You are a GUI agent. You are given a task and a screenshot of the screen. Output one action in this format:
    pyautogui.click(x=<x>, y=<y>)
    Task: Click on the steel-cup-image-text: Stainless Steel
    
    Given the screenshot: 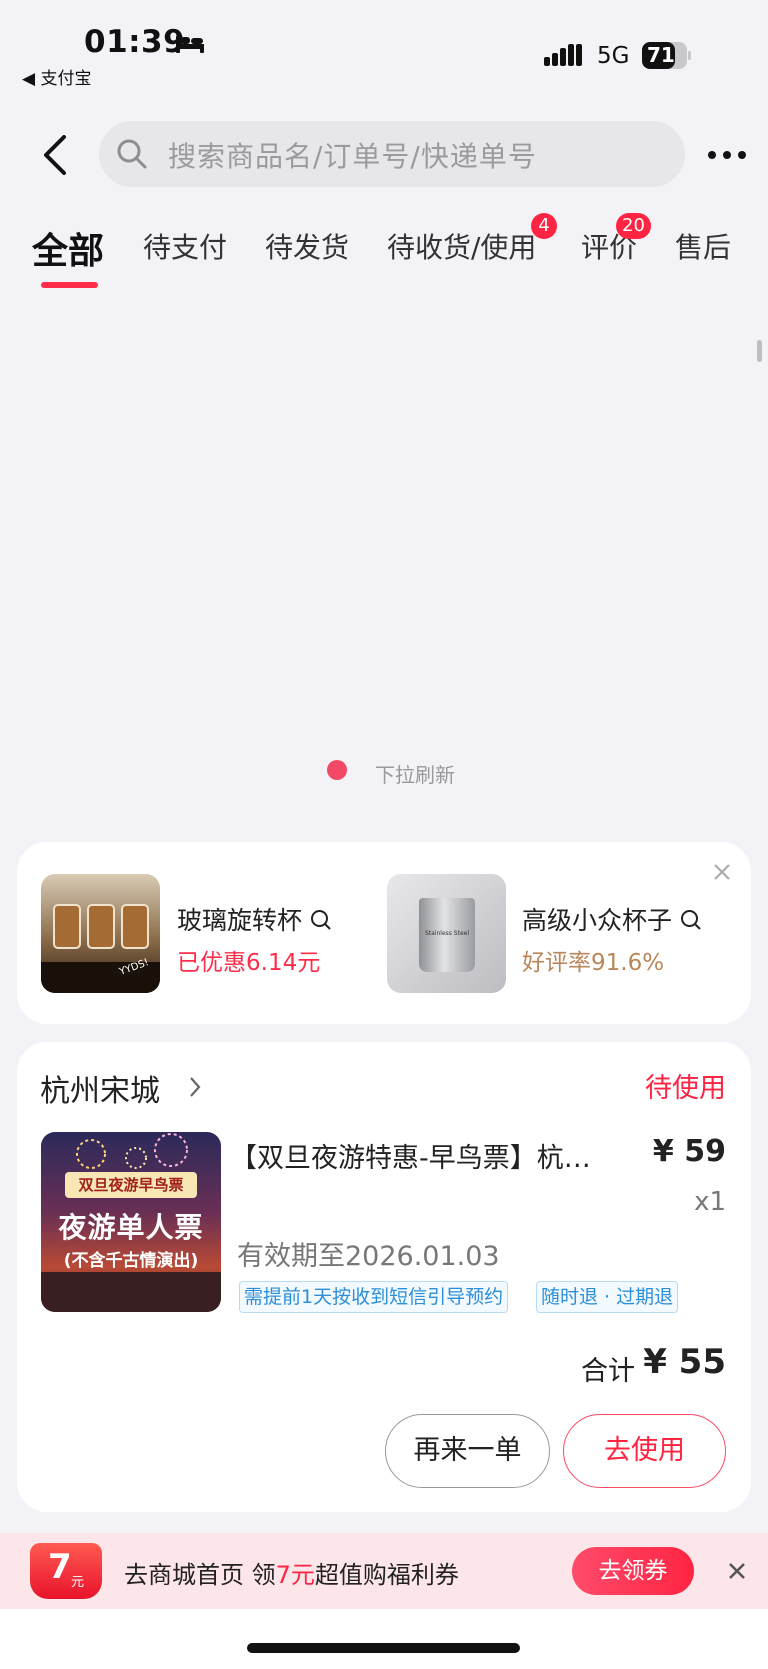 What is the action you would take?
    pyautogui.click(x=447, y=933)
    